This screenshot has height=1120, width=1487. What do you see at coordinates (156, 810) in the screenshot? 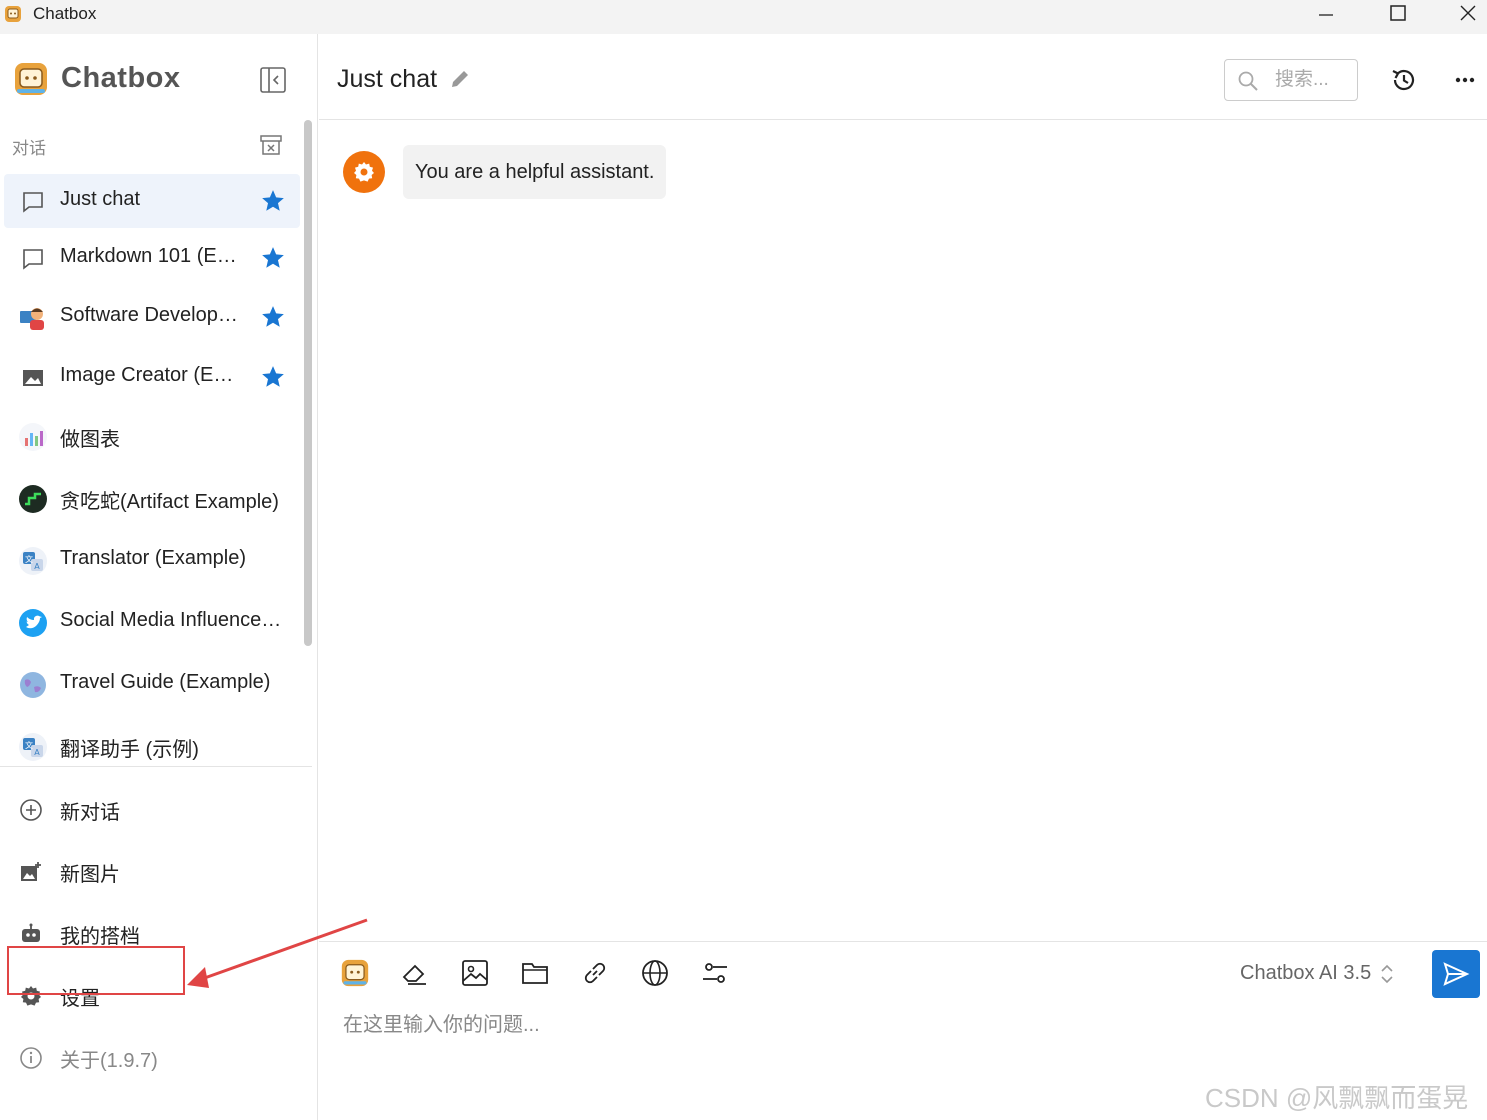
I see `new-chat-button: 新对话` at bounding box center [156, 810].